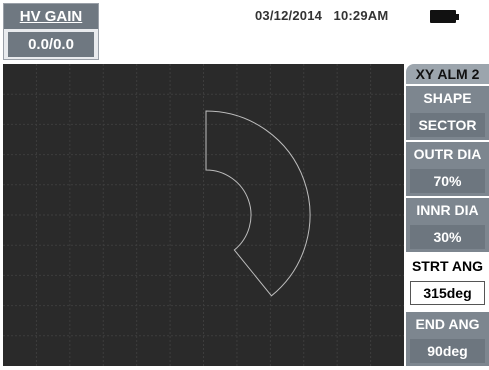 The height and width of the screenshot is (370, 489). Describe the element at coordinates (447, 74) in the screenshot. I see `menu-header: XY ALM 2` at that location.